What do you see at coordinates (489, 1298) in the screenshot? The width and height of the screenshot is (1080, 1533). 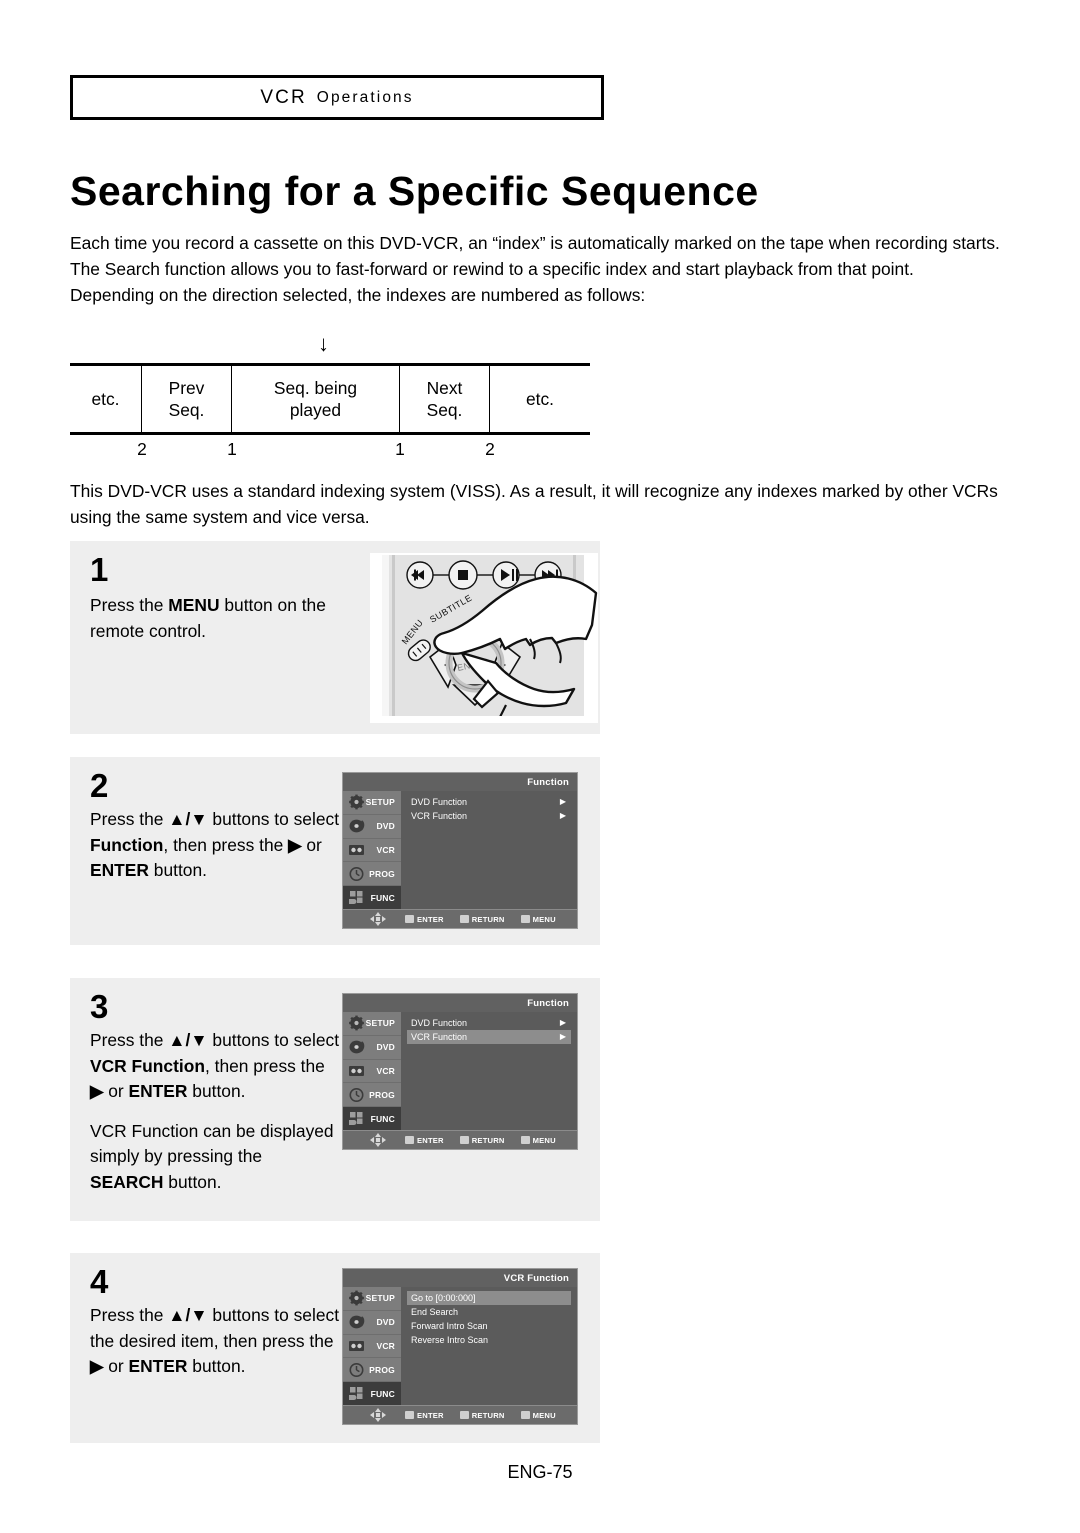 I see `osd-menu-item-go-to: Go to [0:00:000]` at bounding box center [489, 1298].